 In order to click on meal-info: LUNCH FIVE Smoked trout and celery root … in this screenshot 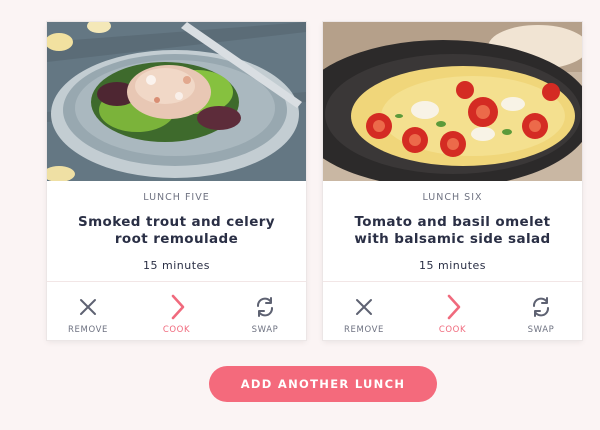, I will do `click(176, 231)`.